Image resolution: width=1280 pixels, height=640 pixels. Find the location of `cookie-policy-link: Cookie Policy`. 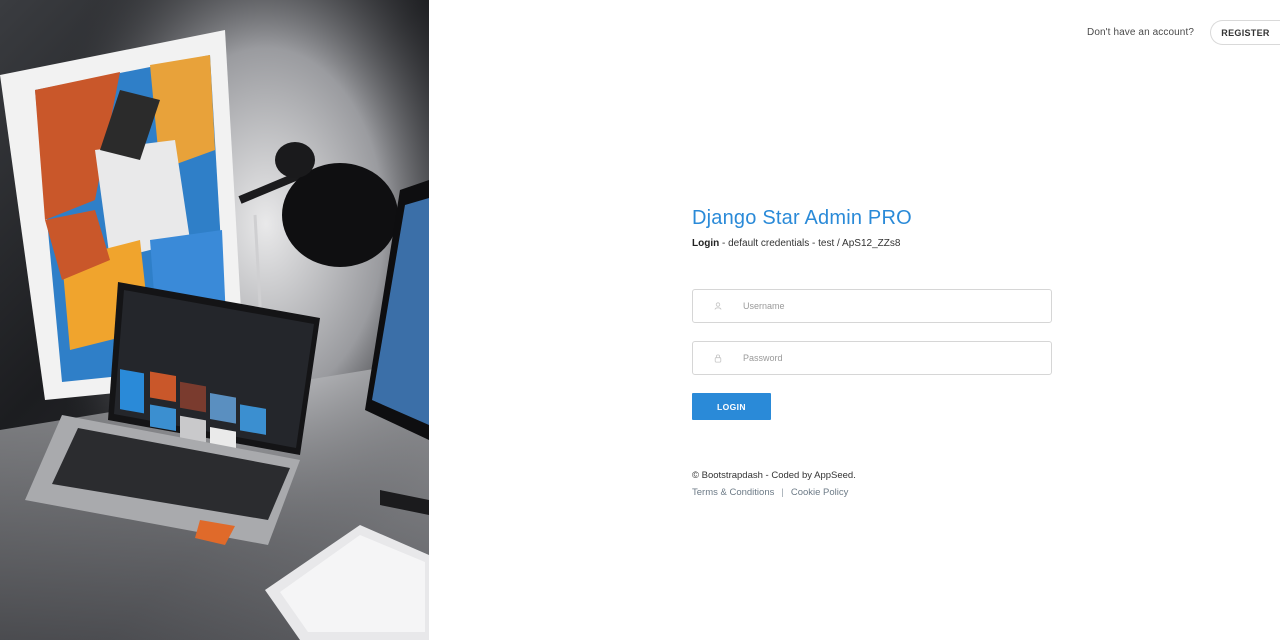

cookie-policy-link: Cookie Policy is located at coordinates (820, 492).